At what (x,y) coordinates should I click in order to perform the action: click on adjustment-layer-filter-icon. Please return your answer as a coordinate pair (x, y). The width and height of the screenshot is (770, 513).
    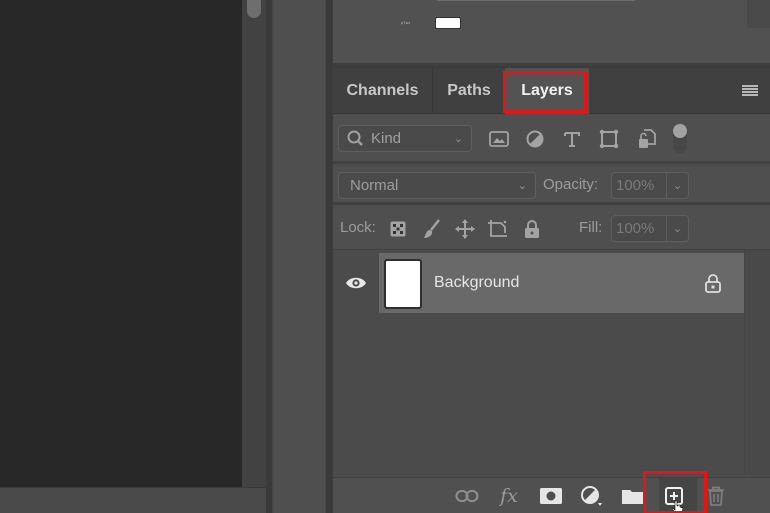
    Looking at the image, I should click on (535, 139).